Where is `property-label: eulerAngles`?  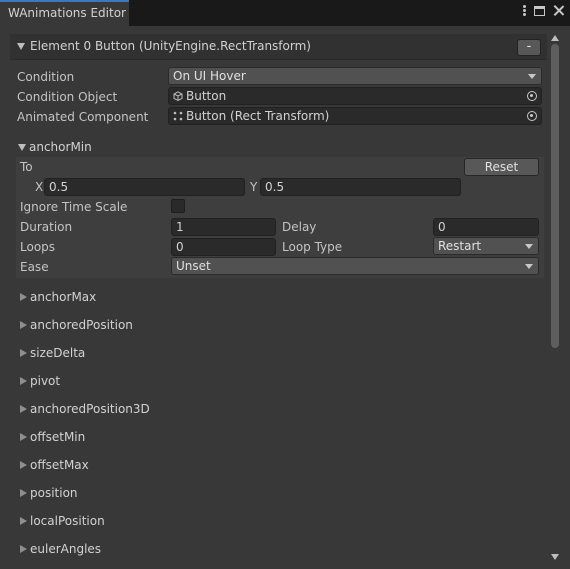 property-label: eulerAngles is located at coordinates (66, 549).